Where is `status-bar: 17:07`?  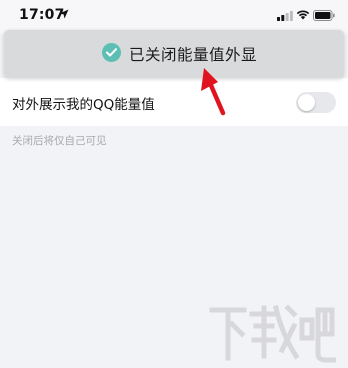 status-bar: 17:07 is located at coordinates (174, 17).